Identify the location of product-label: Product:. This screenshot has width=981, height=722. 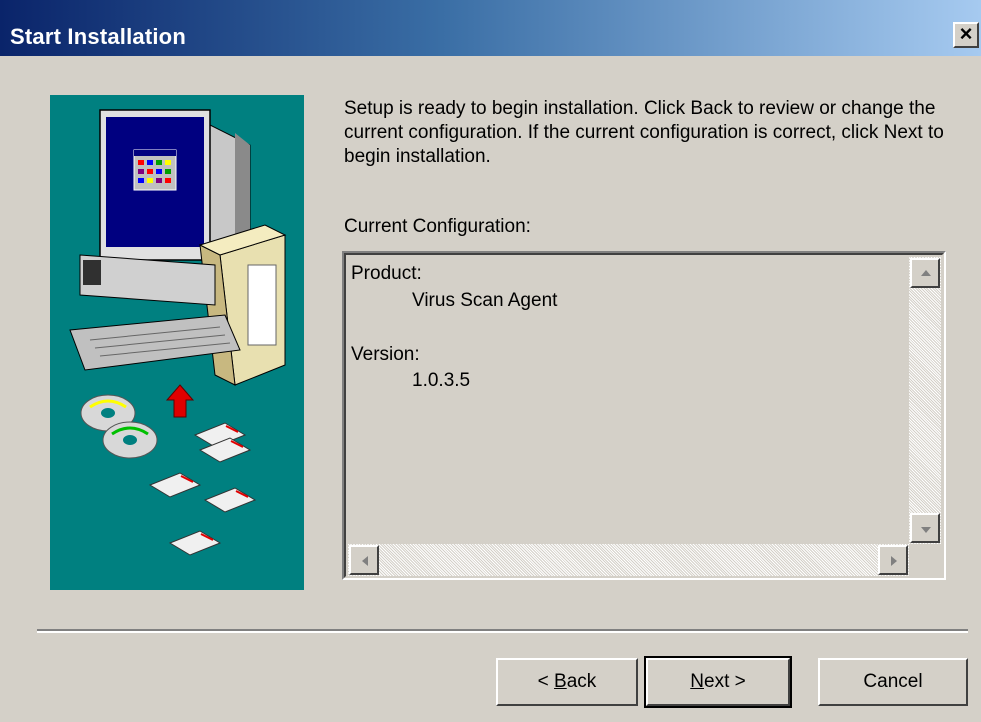
(386, 273).